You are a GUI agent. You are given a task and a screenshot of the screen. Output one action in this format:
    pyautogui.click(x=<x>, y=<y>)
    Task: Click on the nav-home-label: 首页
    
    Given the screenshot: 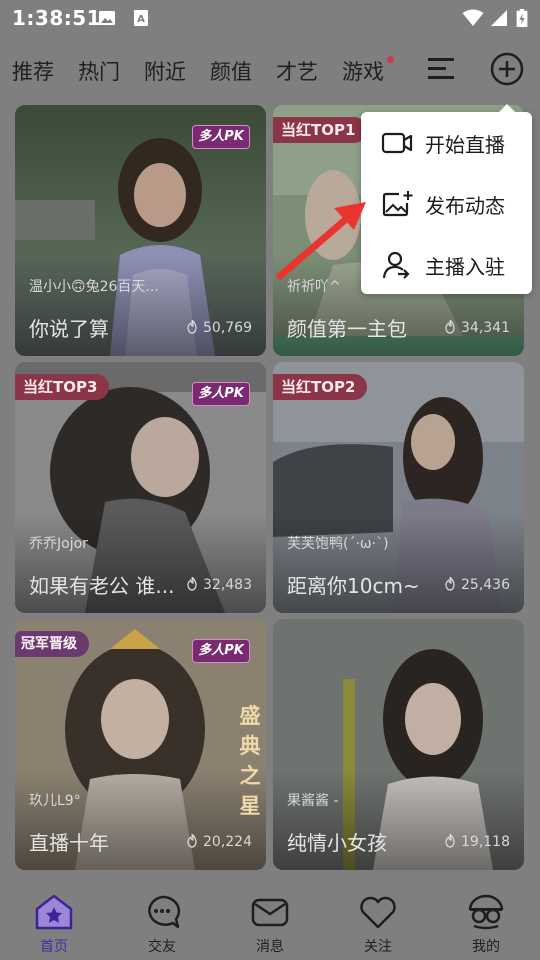 What is the action you would take?
    pyautogui.click(x=54, y=947)
    